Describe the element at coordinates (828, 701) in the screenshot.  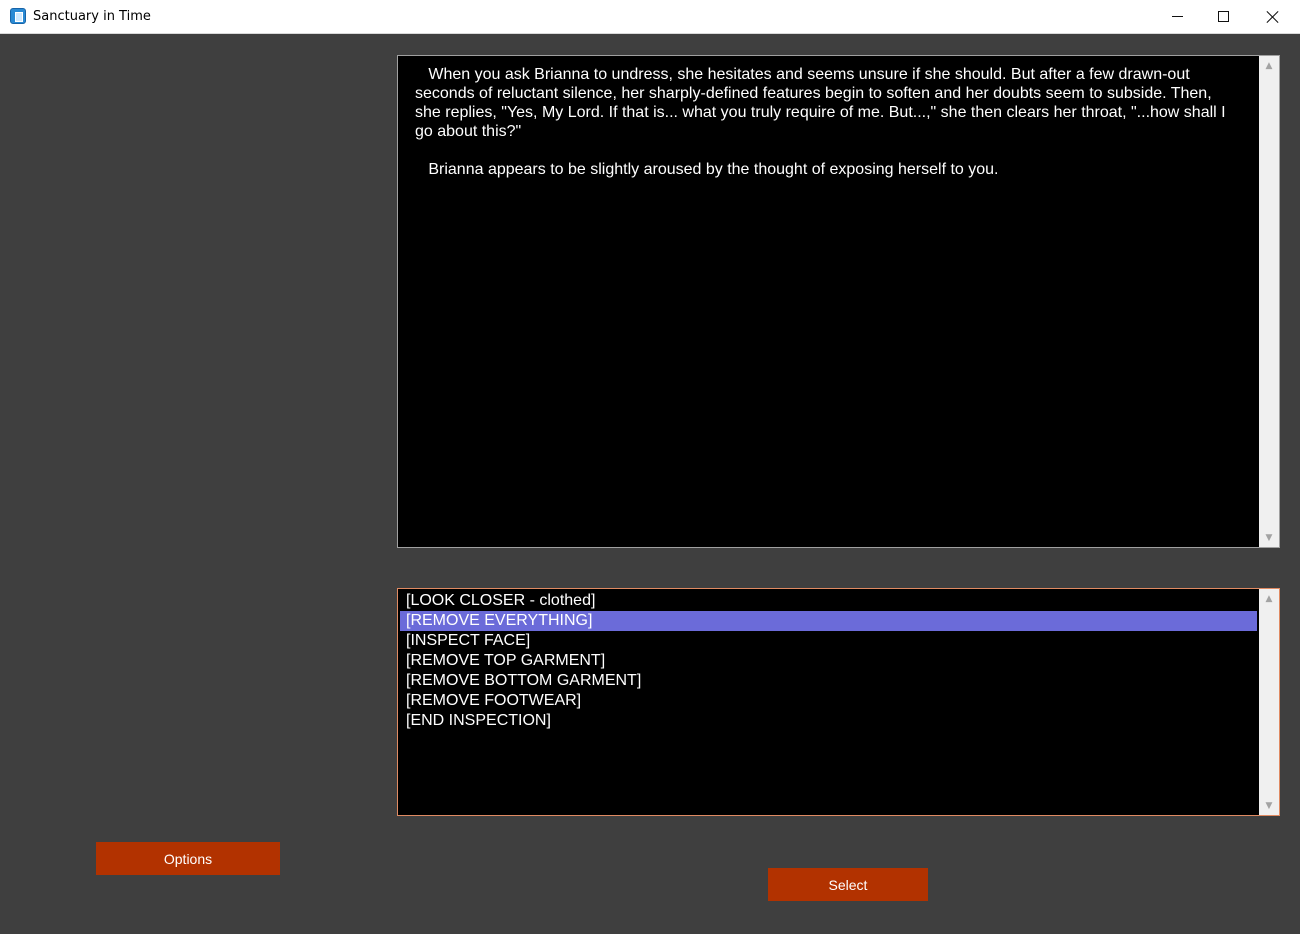
I see `choice-item: [REMOVE FOOTWEAR]` at that location.